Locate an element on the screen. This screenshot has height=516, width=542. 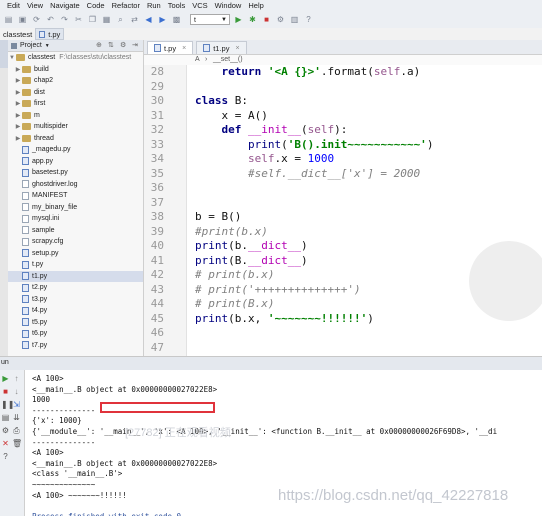
hide-icon: ⇥ is located at coordinates (135, 45).